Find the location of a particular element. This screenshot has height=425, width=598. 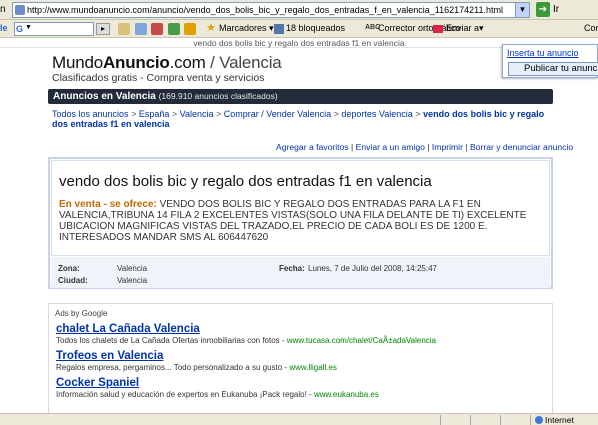

fecha-label: Fecha: is located at coordinates (292, 268).